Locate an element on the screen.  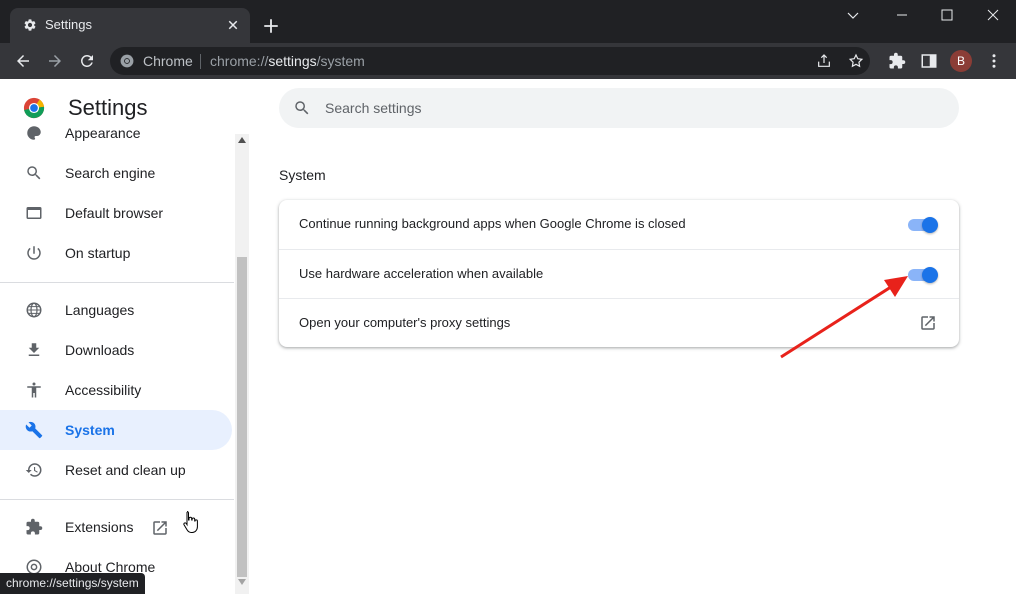
minimize-button is located at coordinates (902, 15).